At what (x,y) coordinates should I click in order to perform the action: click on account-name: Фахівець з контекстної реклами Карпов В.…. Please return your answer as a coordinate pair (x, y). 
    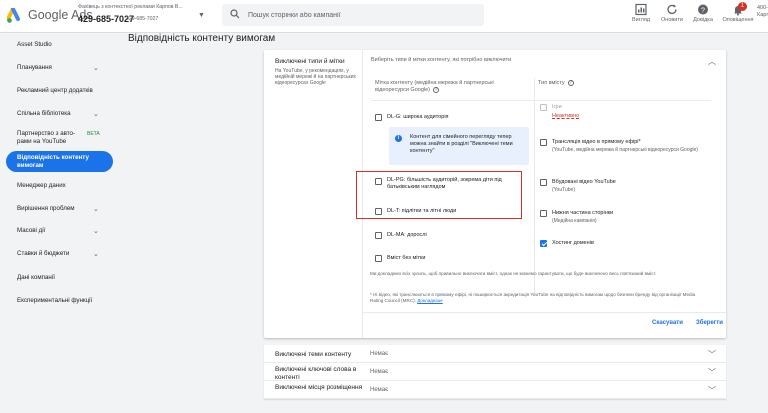
    Looking at the image, I should click on (137, 7).